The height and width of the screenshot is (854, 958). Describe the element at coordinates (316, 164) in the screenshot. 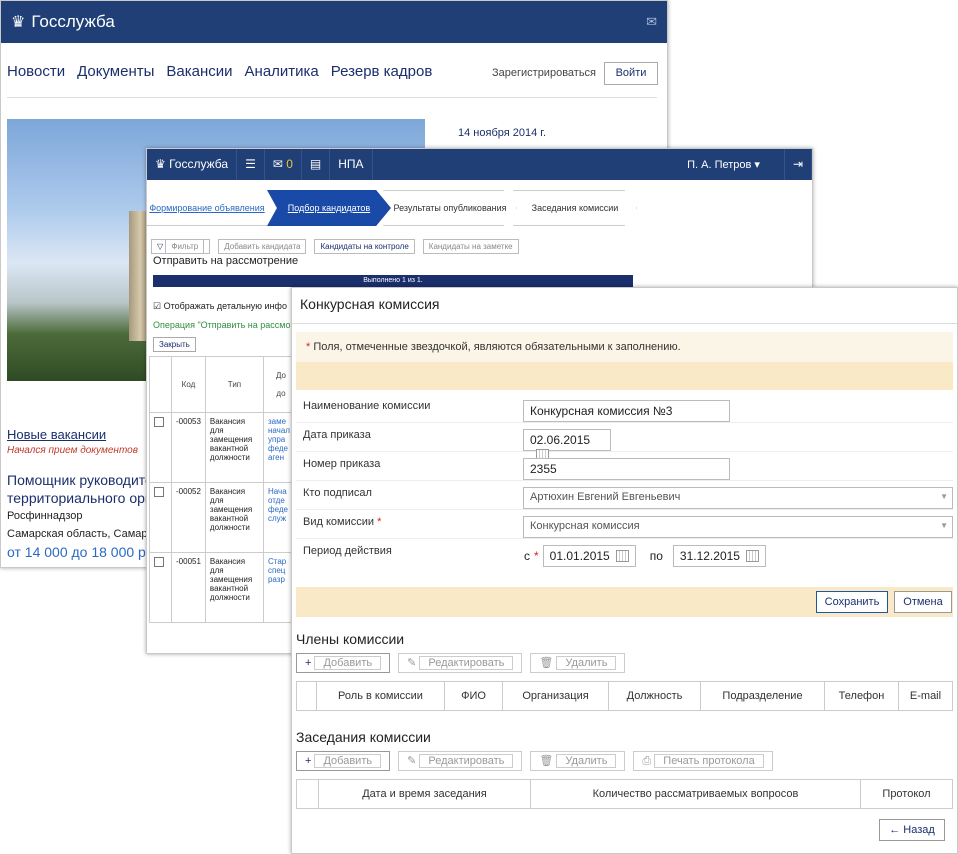

I see `docs-icon: ▤` at that location.